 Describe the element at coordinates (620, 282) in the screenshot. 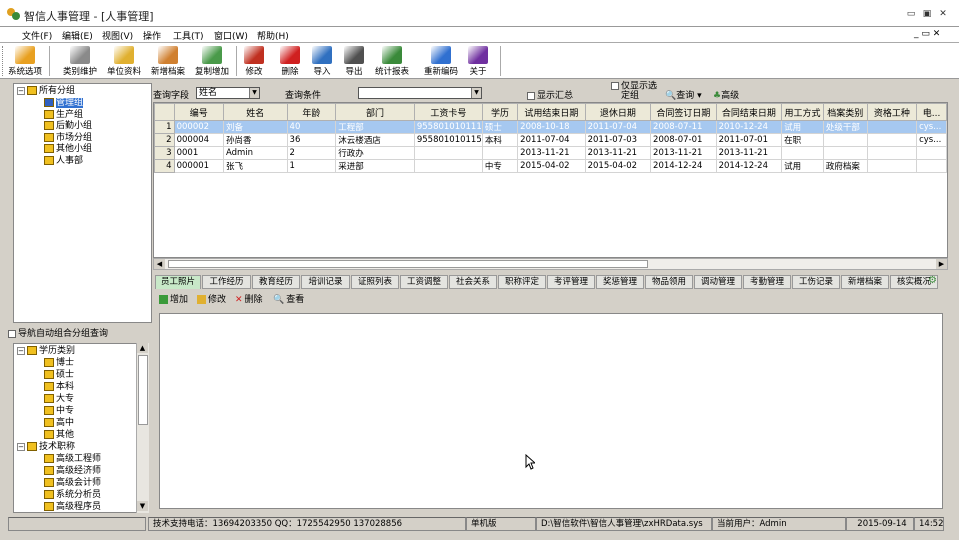

I see `detail-tab: 奖惩管理` at that location.